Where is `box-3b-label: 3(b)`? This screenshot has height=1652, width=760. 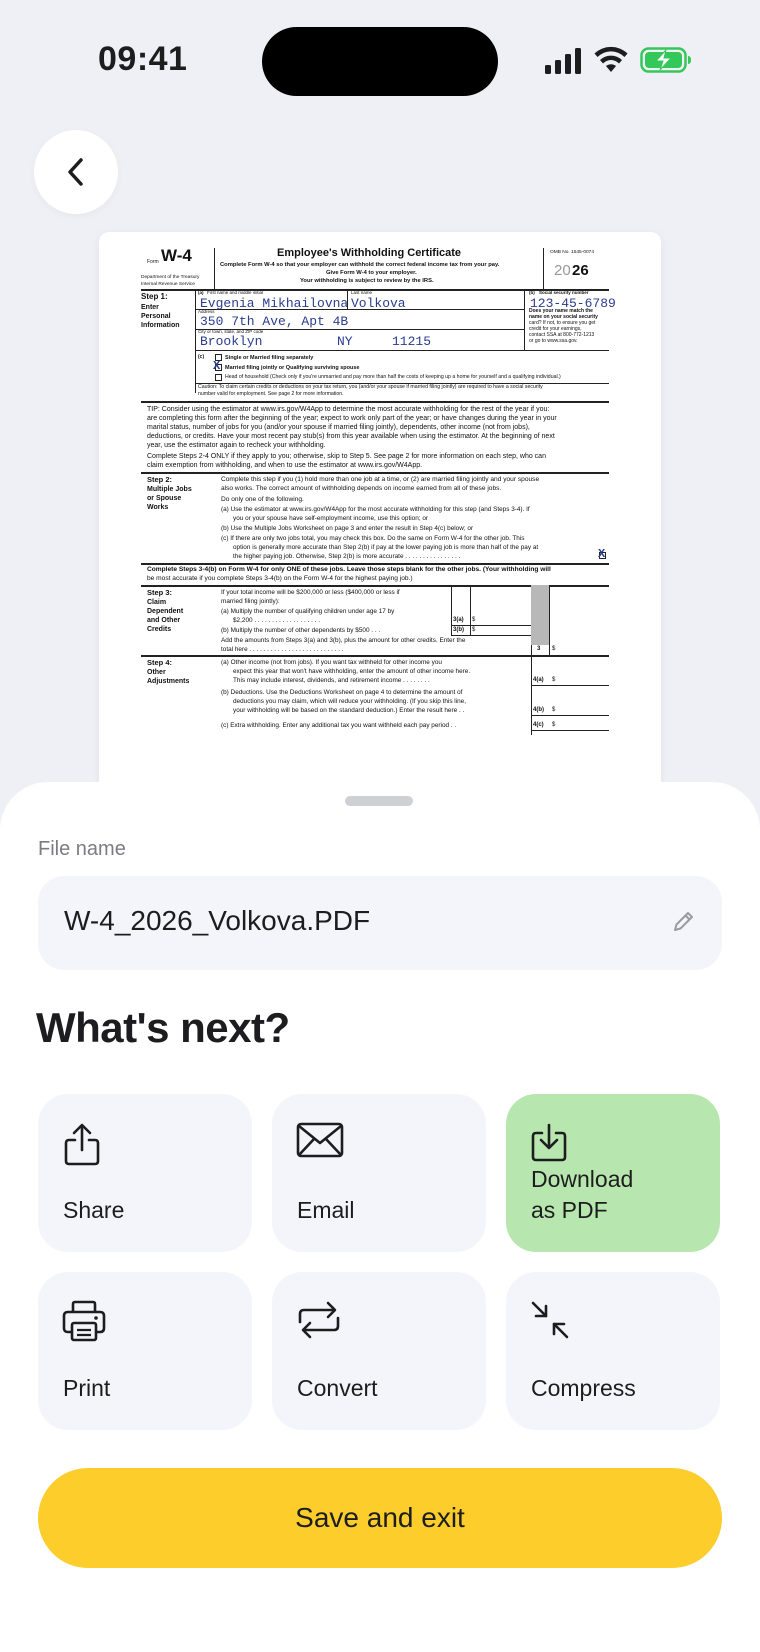
box-3b-label: 3(b) is located at coordinates (458, 630).